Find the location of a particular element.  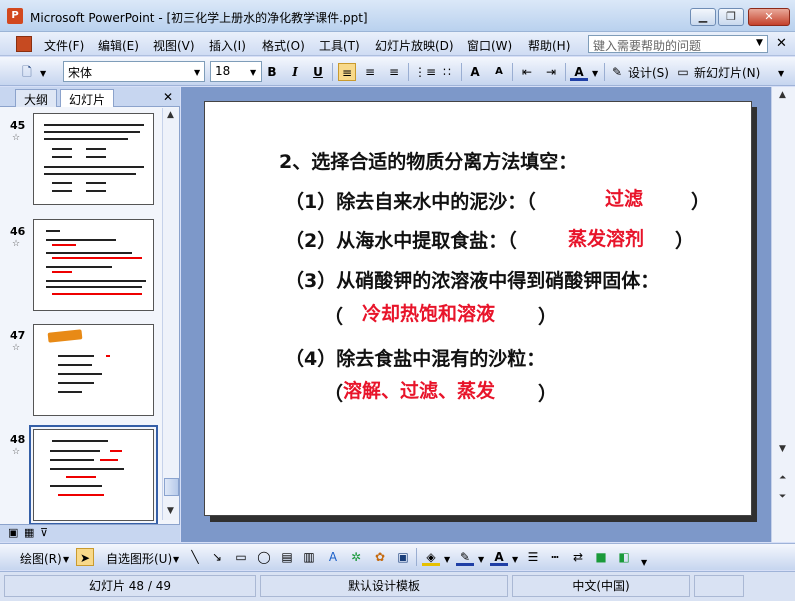

rectangle-icon: ▭ is located at coordinates (241, 557).